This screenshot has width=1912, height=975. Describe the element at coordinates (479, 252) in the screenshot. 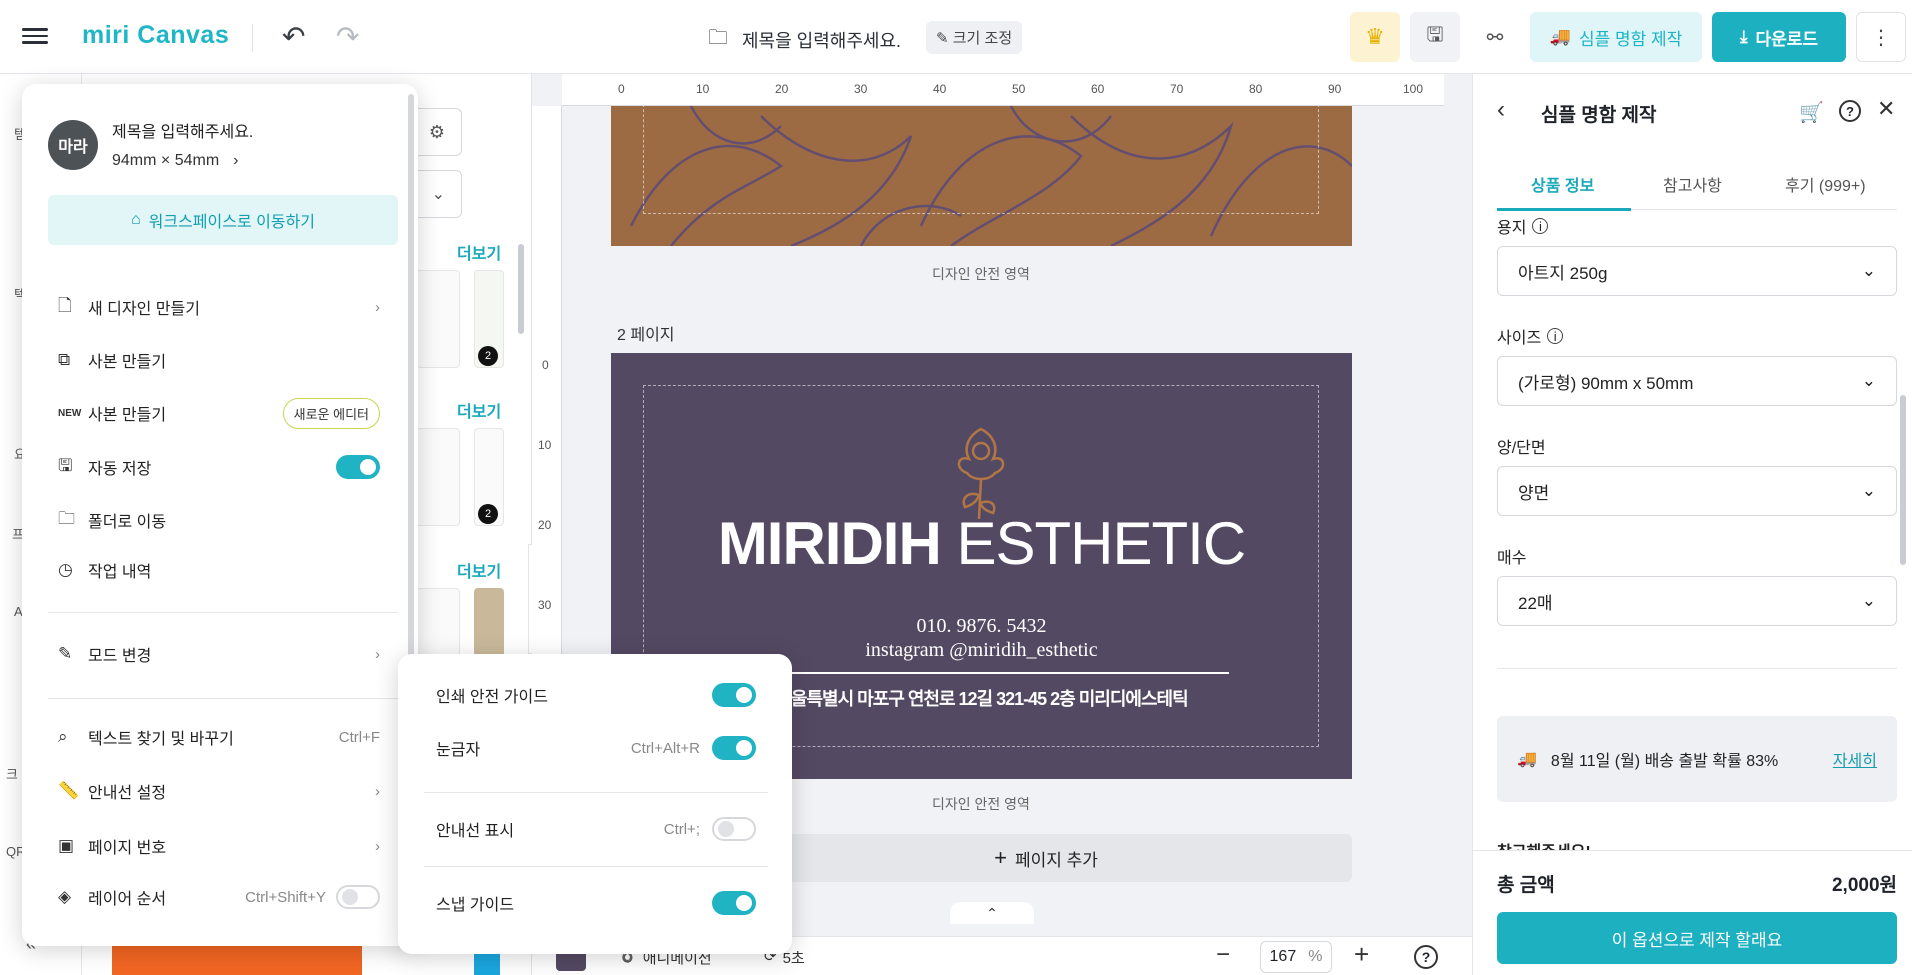

I see `more-link-1: 더보기` at that location.